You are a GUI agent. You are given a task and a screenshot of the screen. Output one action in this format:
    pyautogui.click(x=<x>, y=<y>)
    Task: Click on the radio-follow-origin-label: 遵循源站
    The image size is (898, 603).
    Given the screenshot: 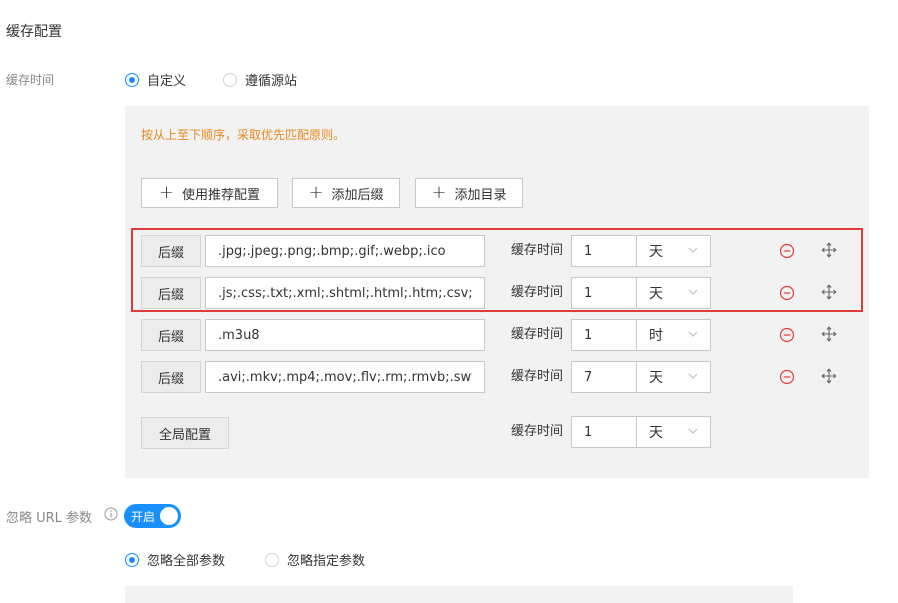 What is the action you would take?
    pyautogui.click(x=271, y=81)
    